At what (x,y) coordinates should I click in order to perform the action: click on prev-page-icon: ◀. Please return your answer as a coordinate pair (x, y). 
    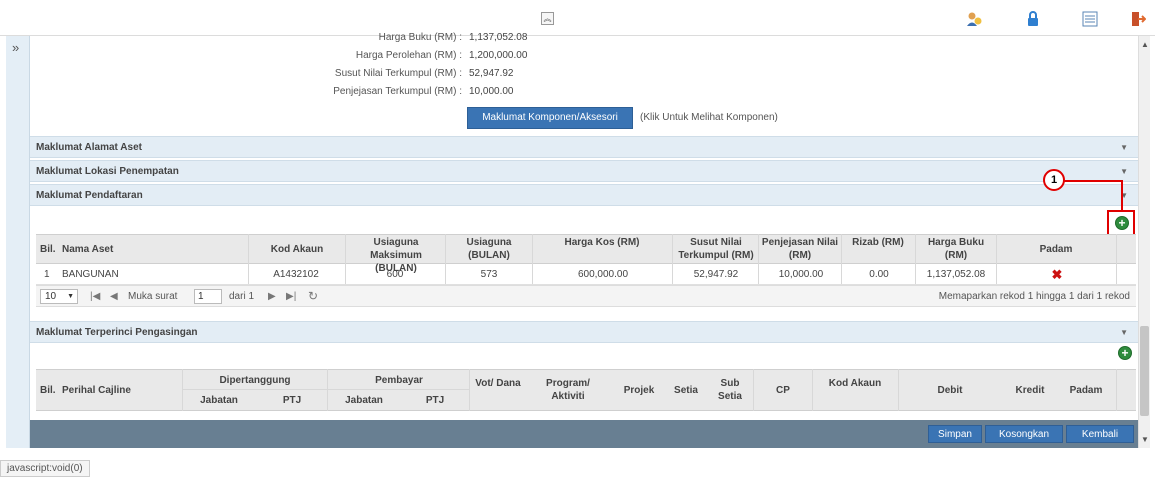
    Looking at the image, I should click on (114, 296).